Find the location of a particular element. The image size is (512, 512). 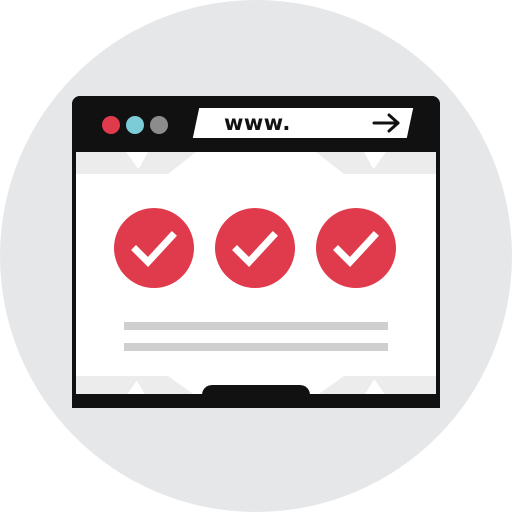

arrow-right-icon is located at coordinates (387, 123).